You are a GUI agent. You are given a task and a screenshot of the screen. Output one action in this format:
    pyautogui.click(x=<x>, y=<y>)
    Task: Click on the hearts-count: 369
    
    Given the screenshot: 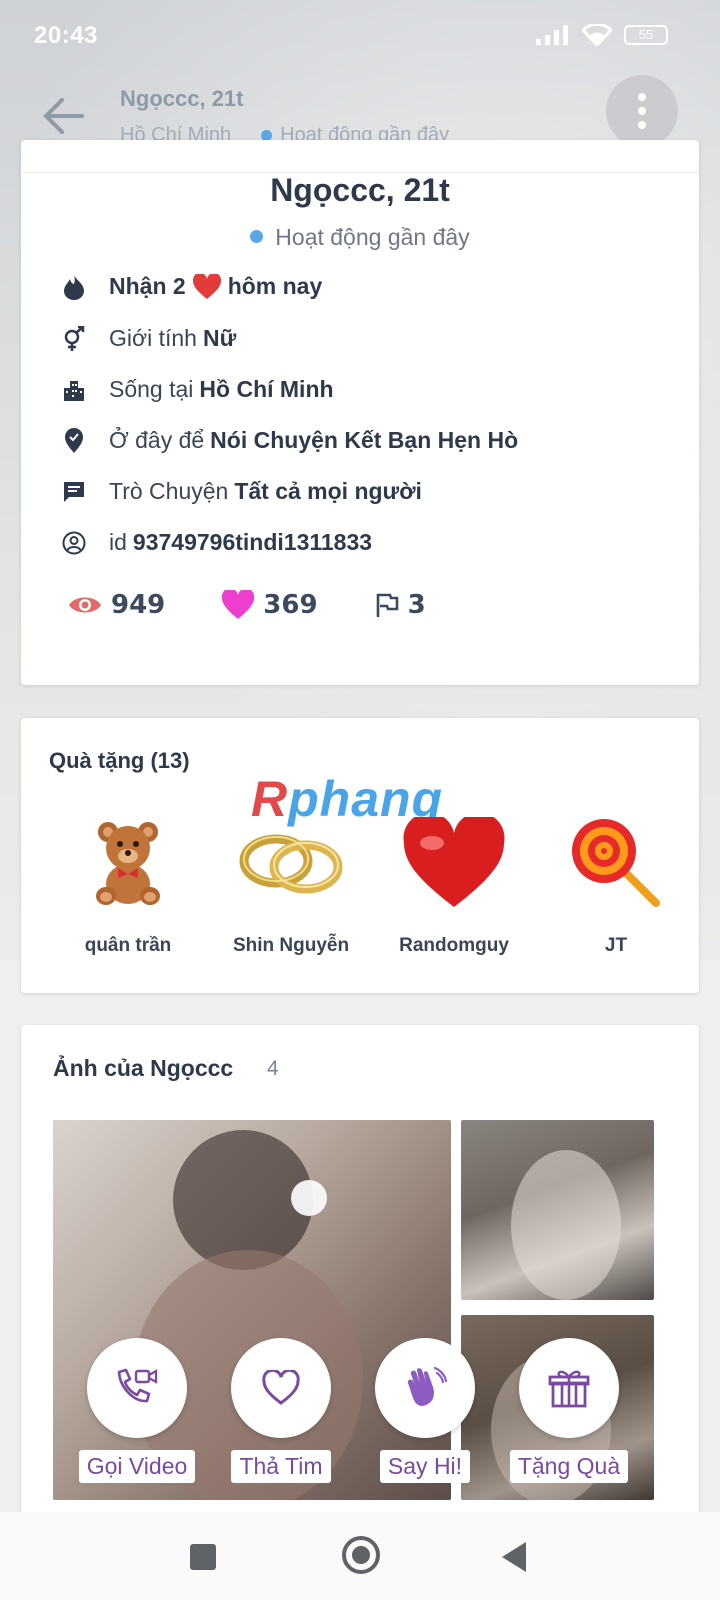 What is the action you would take?
    pyautogui.click(x=290, y=605)
    